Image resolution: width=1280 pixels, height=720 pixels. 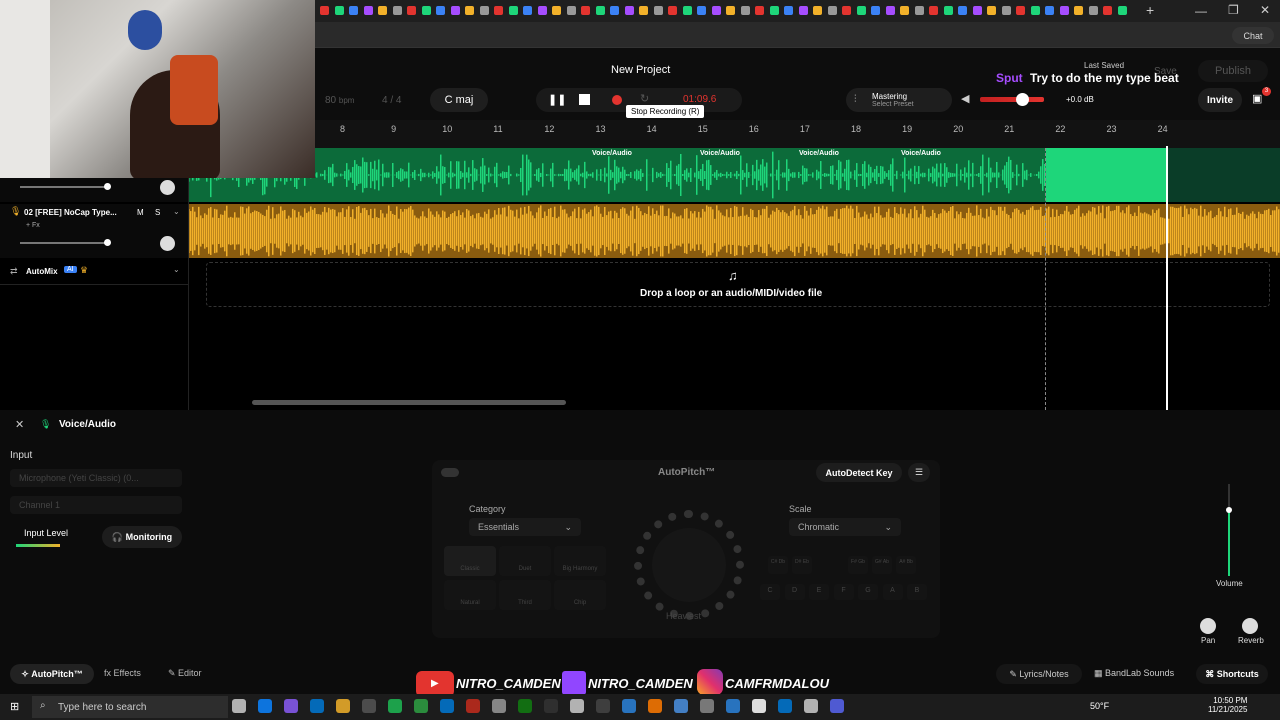 What do you see at coordinates (1039, 674) in the screenshot?
I see `lyrics-button: ✎ Lyrics/Notes` at bounding box center [1039, 674].